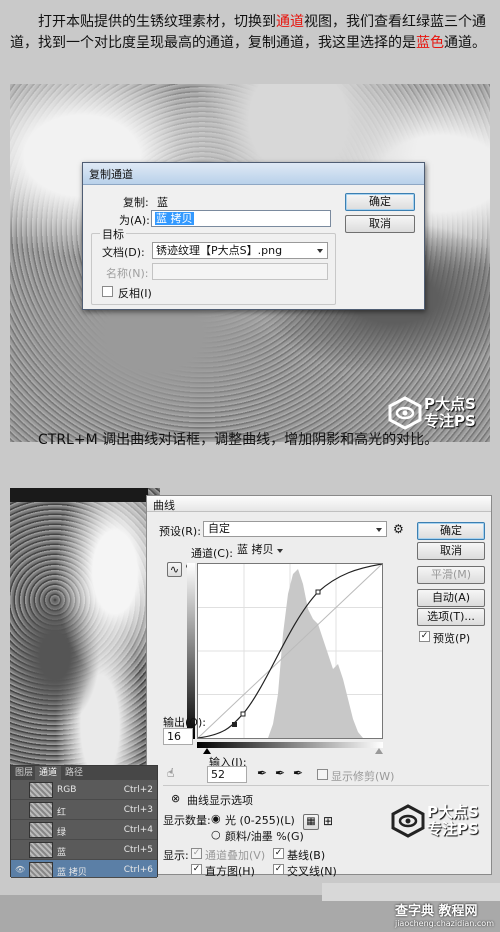 The height and width of the screenshot is (932, 500). What do you see at coordinates (260, 551) in the screenshot?
I see `channel-select: 蓝 拷贝` at bounding box center [260, 551].